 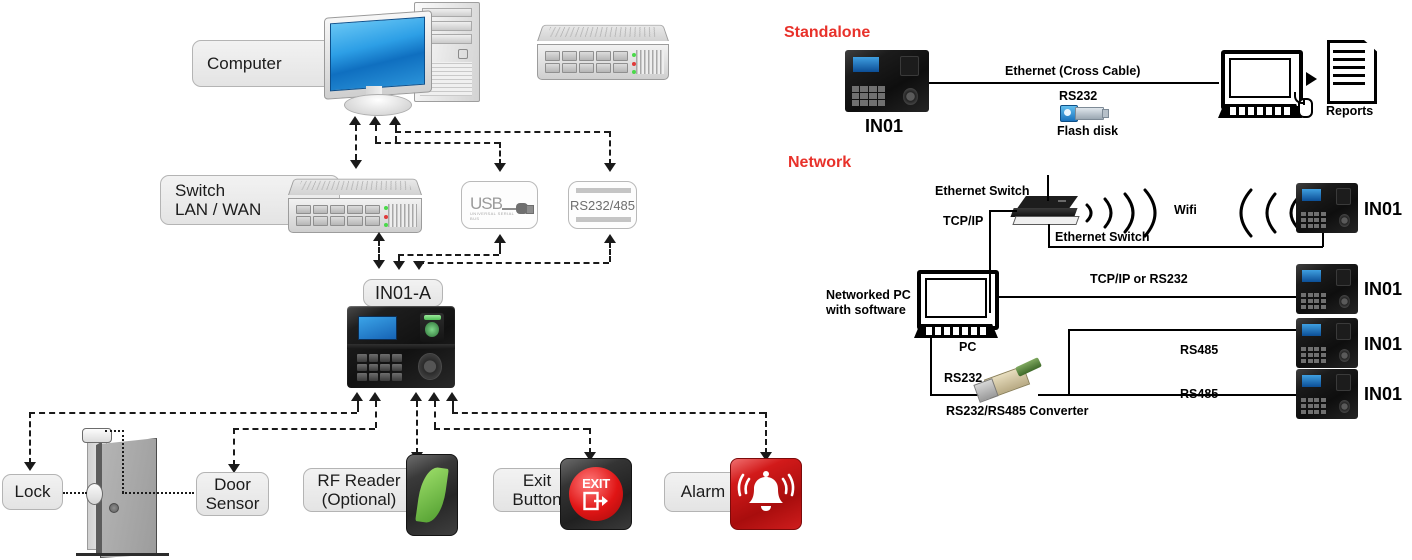 What do you see at coordinates (968, 347) in the screenshot?
I see `pc-label: PC` at bounding box center [968, 347].